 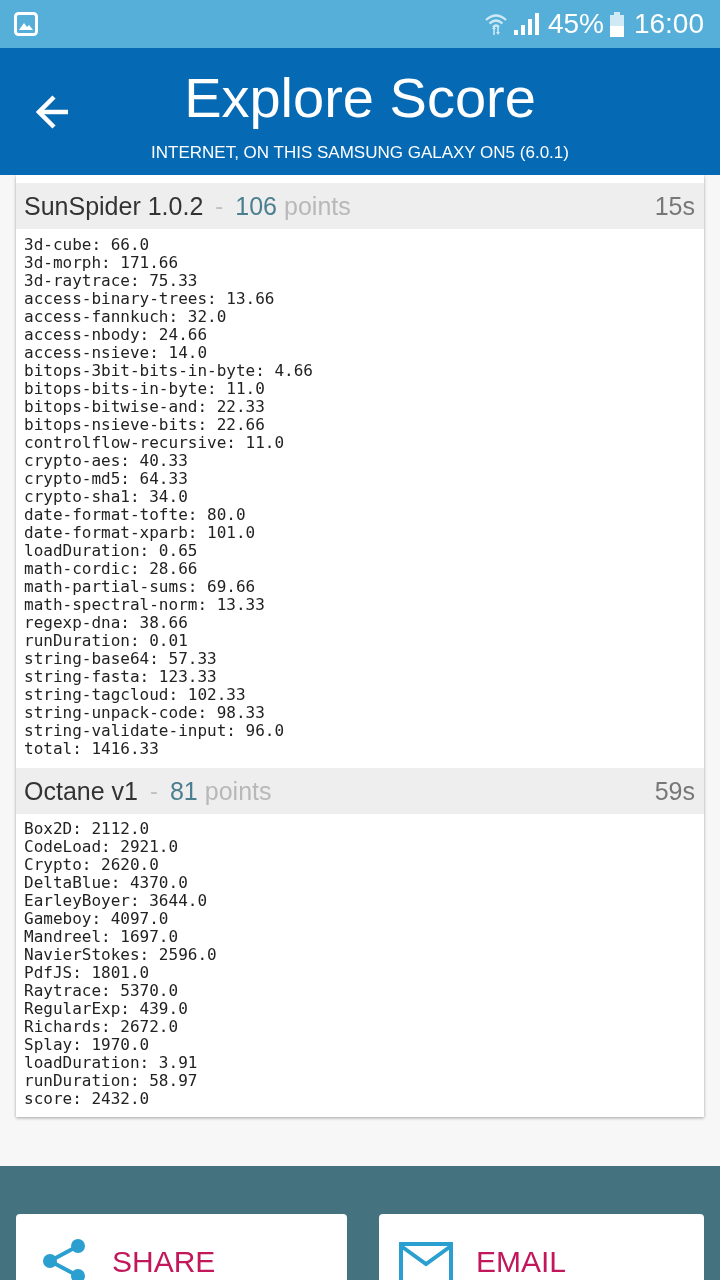 I want to click on duration-label: 59s, so click(x=674, y=791).